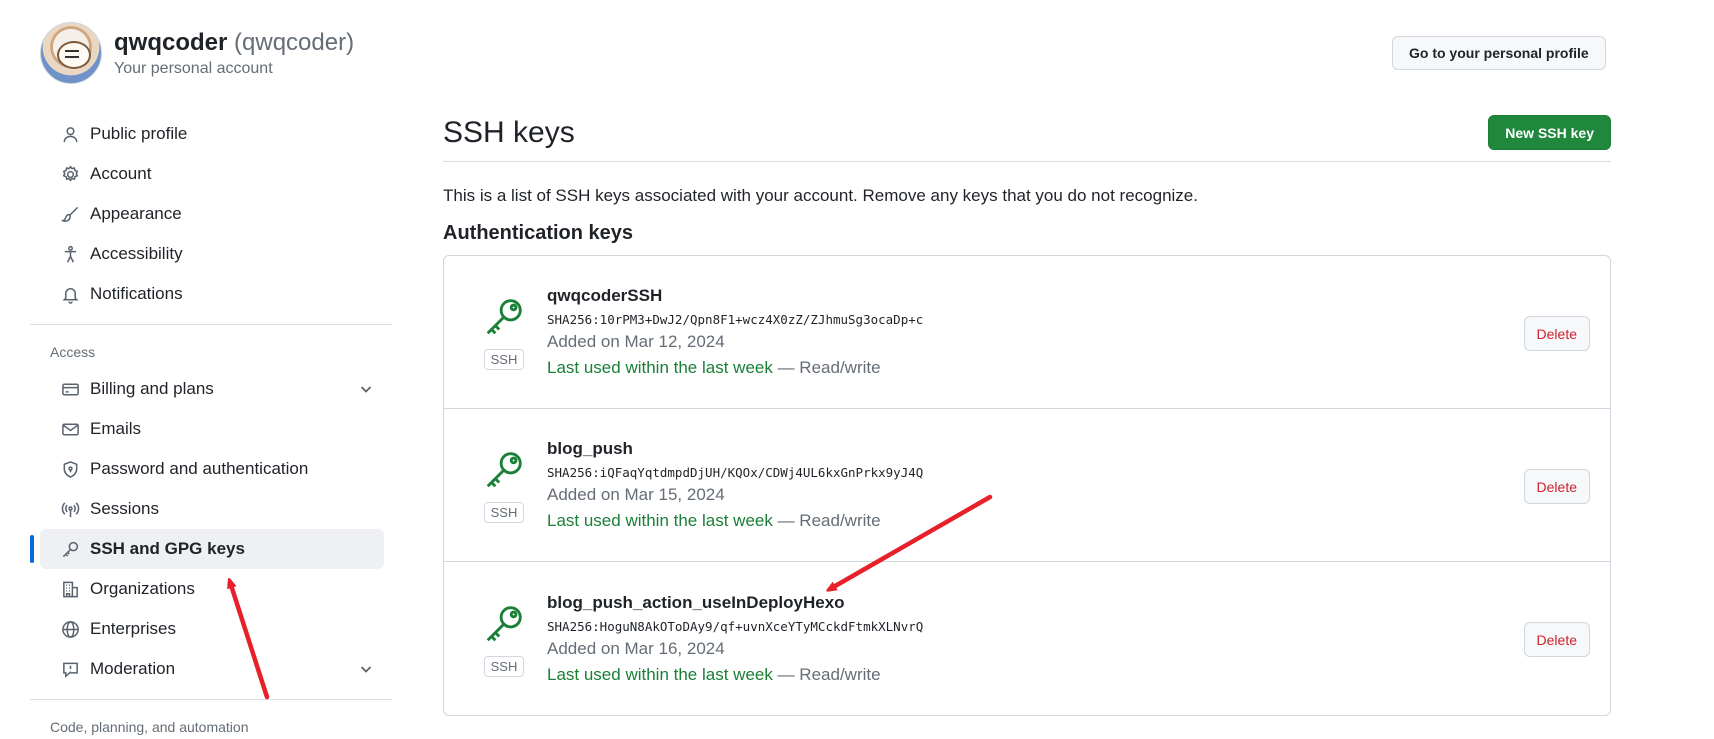  I want to click on sidebar-item-moderation: Moderation, so click(212, 669).